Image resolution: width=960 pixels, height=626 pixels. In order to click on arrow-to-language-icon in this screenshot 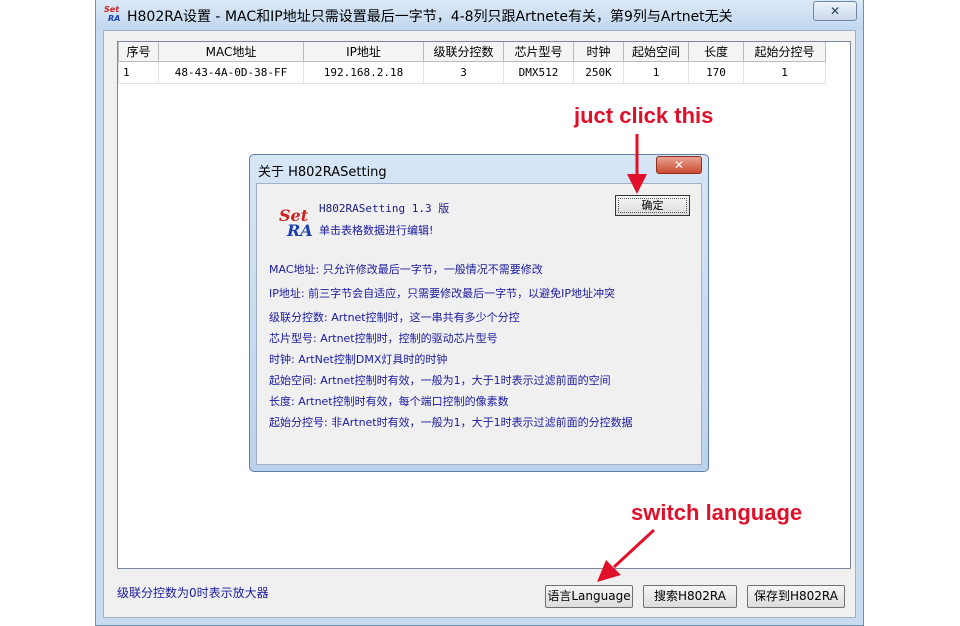, I will do `click(626, 555)`.